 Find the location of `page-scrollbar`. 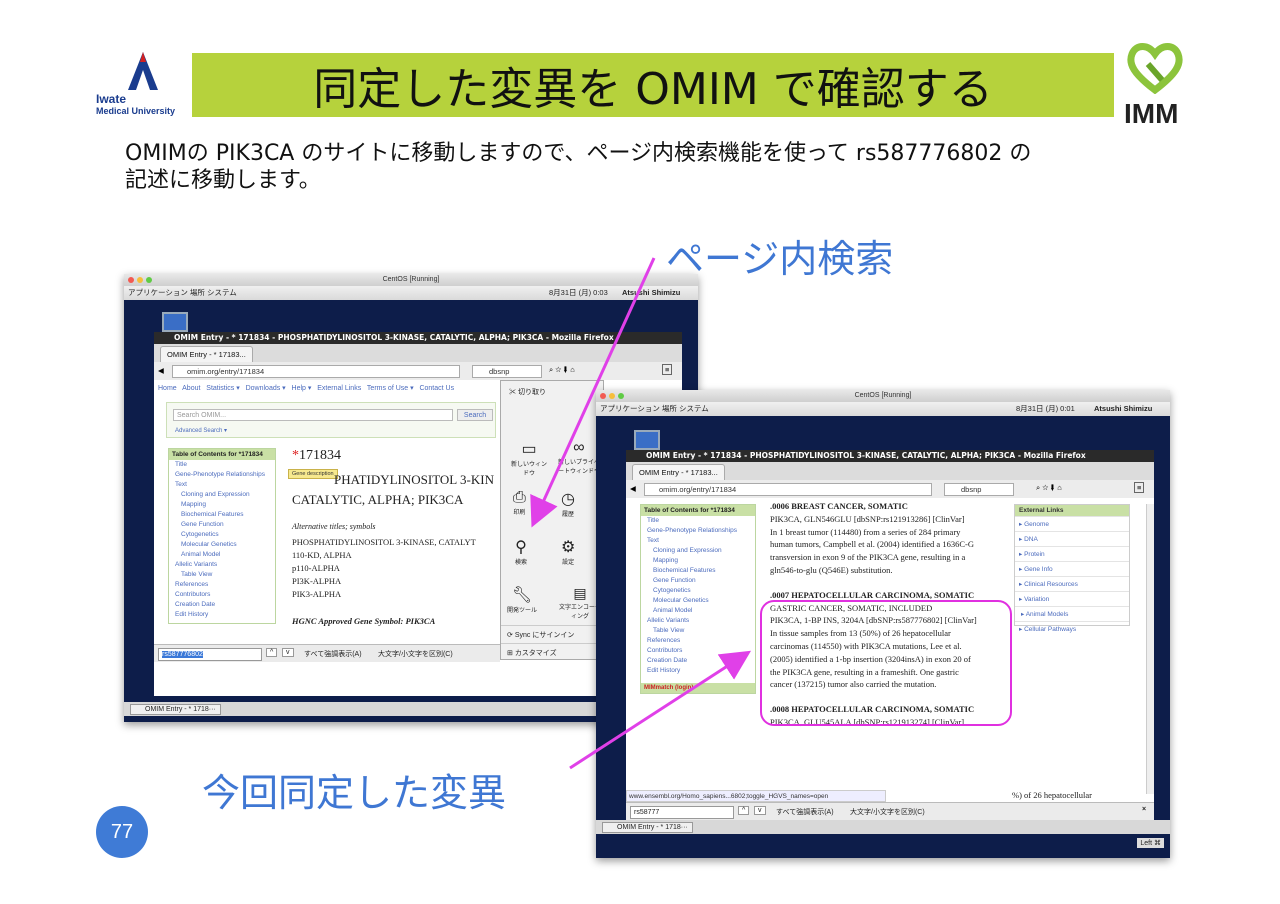

page-scrollbar is located at coordinates (1150, 649).